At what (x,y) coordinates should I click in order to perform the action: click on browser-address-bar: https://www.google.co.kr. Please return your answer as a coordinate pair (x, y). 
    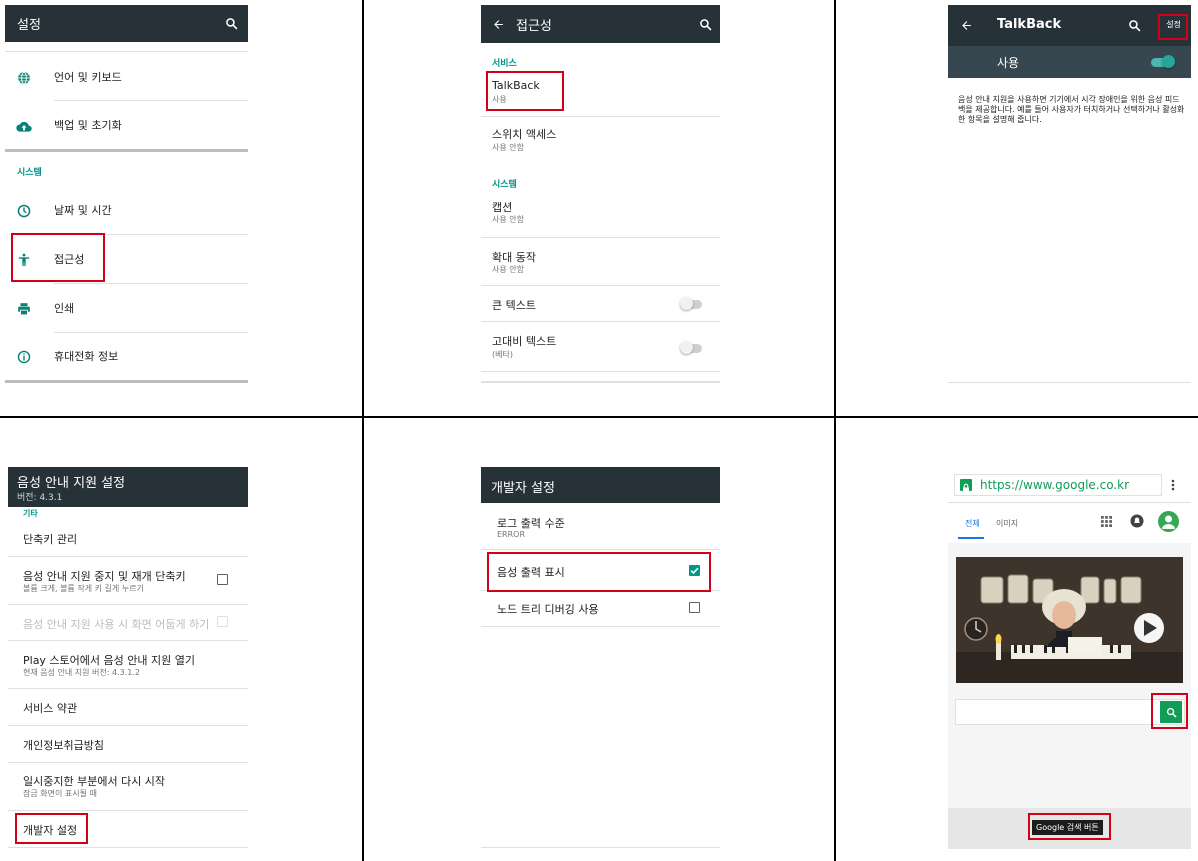
    Looking at the image, I should click on (1069, 485).